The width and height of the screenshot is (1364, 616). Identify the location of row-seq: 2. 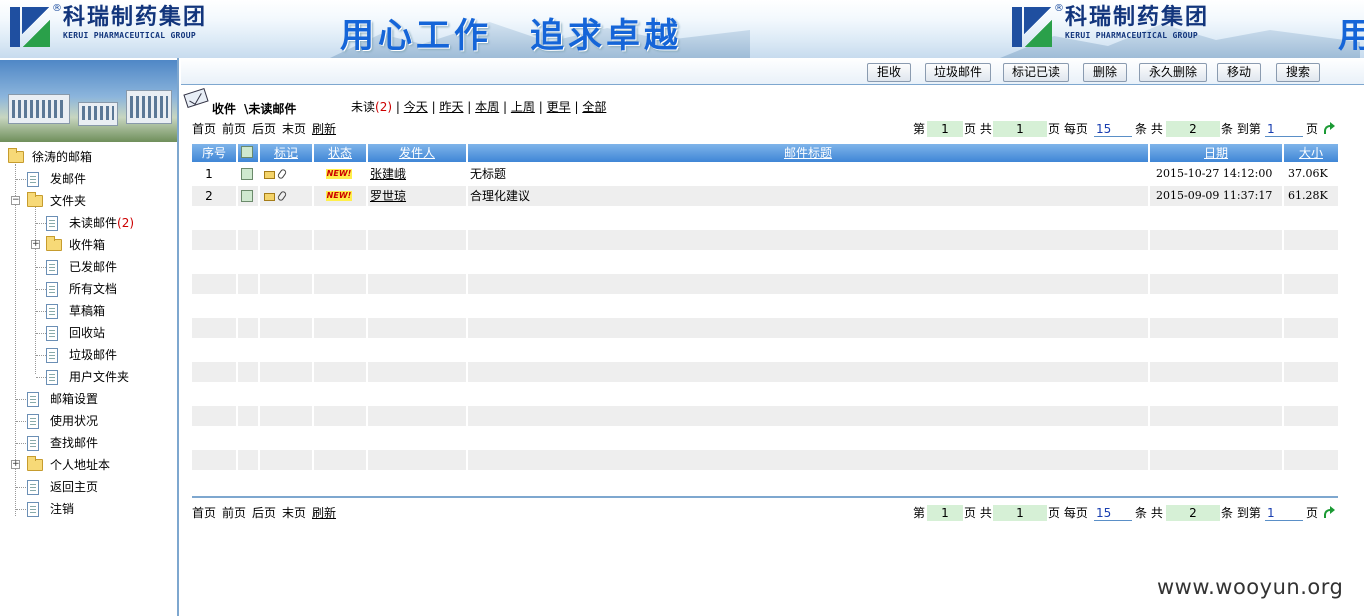
(209, 196).